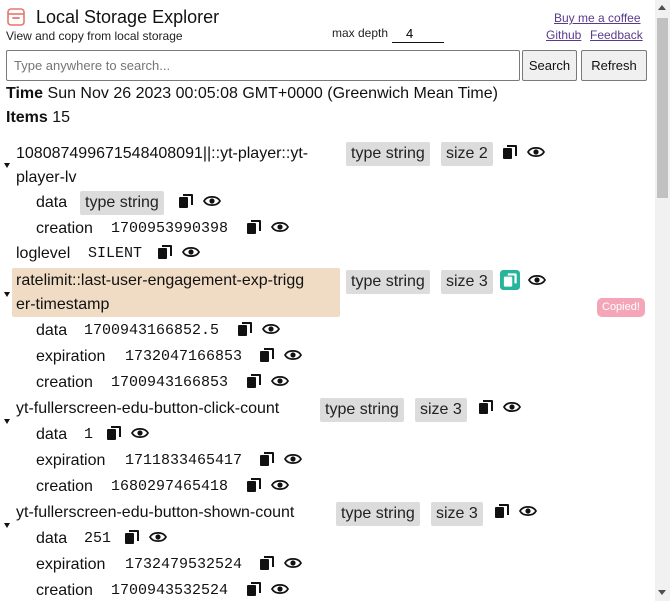 This screenshot has width=670, height=601. What do you see at coordinates (184, 460) in the screenshot?
I see `child-value: 1711833465417` at bounding box center [184, 460].